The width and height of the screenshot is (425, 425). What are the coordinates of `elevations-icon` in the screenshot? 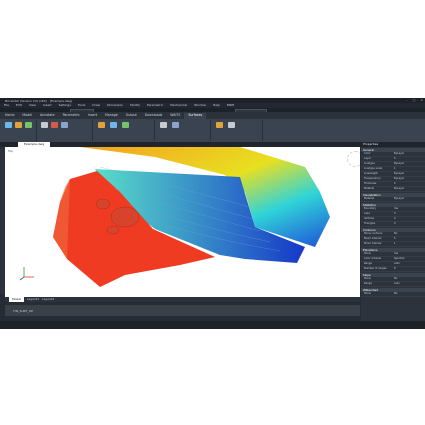 It's located at (54, 125).